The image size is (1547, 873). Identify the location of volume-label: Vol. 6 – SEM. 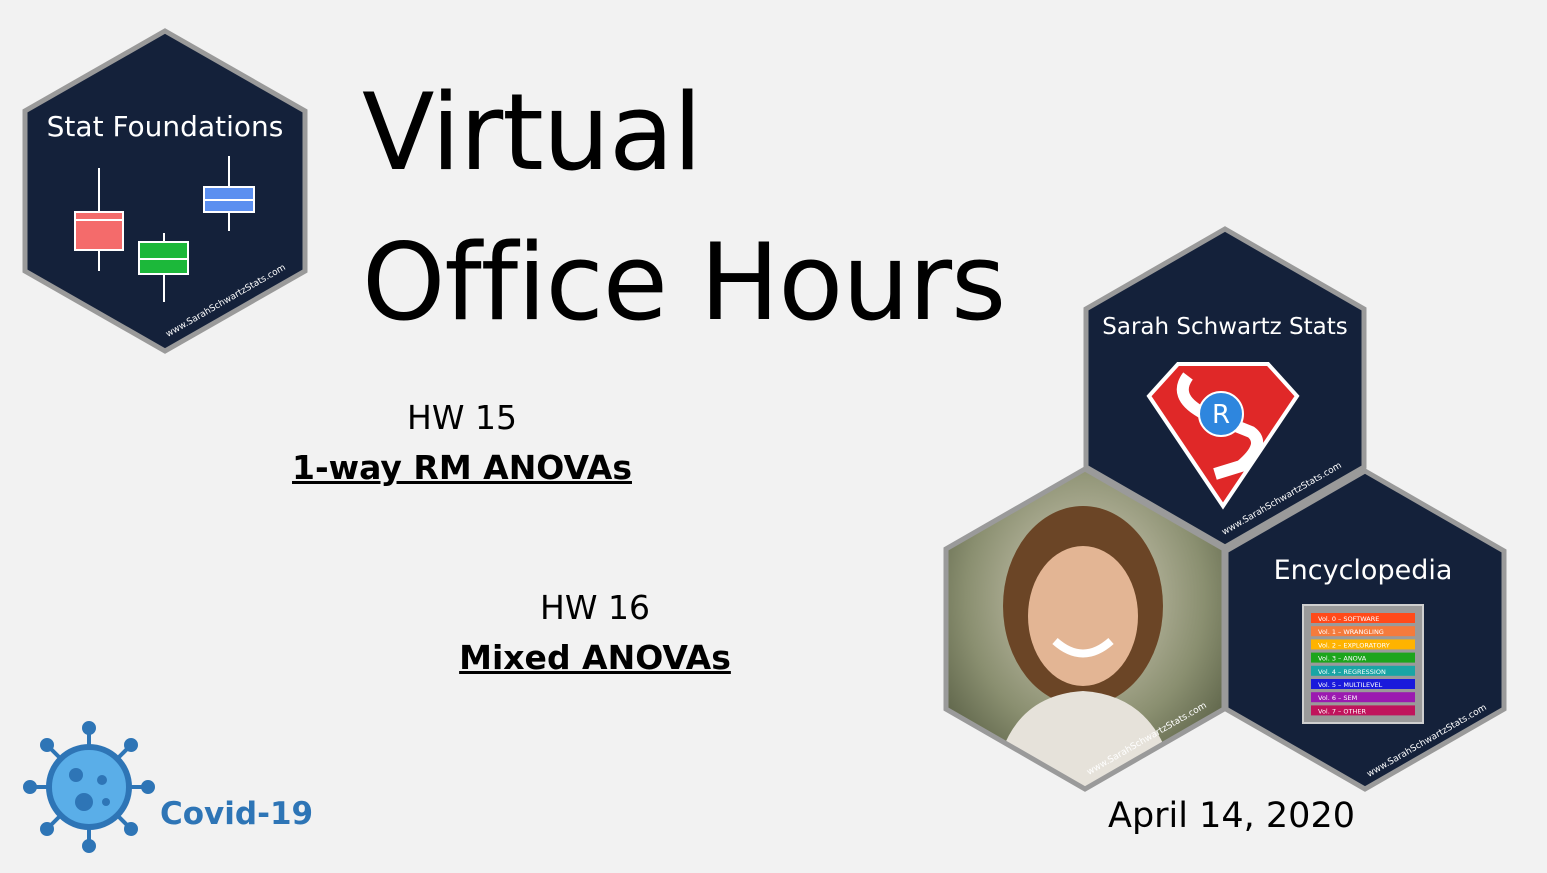
(1337, 698).